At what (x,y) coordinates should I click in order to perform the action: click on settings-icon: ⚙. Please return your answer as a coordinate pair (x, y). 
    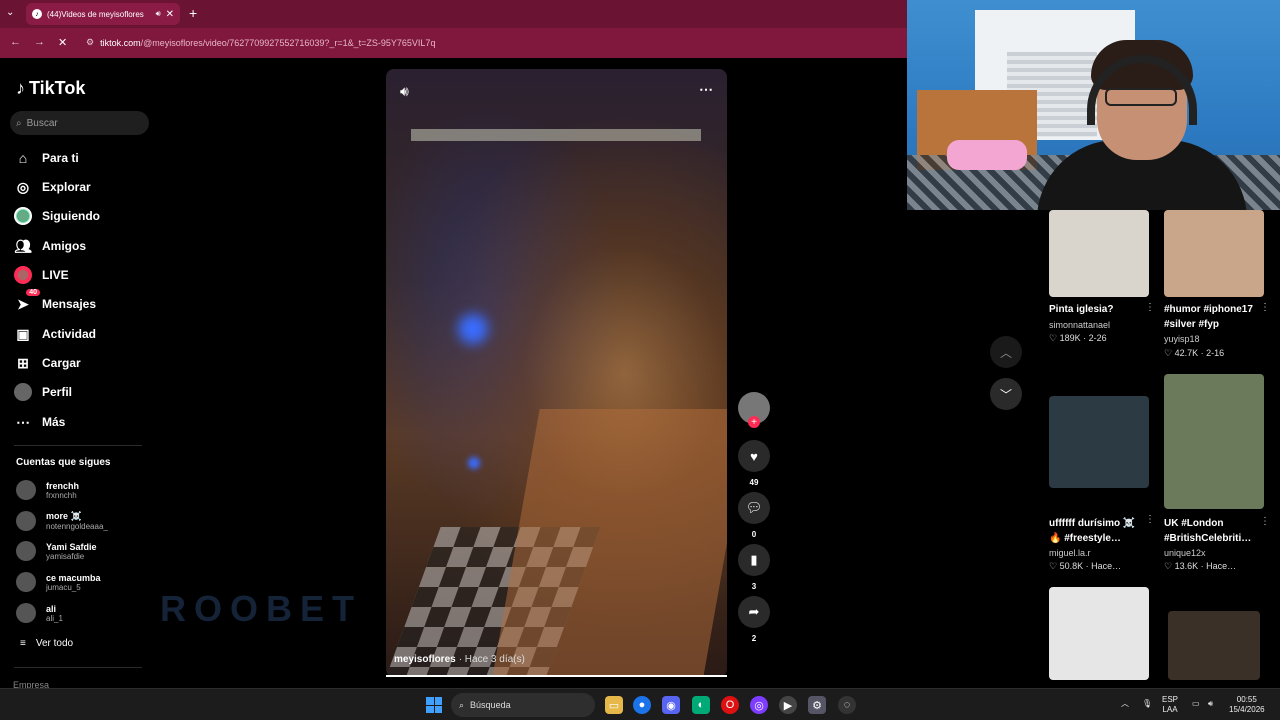
    Looking at the image, I should click on (817, 705).